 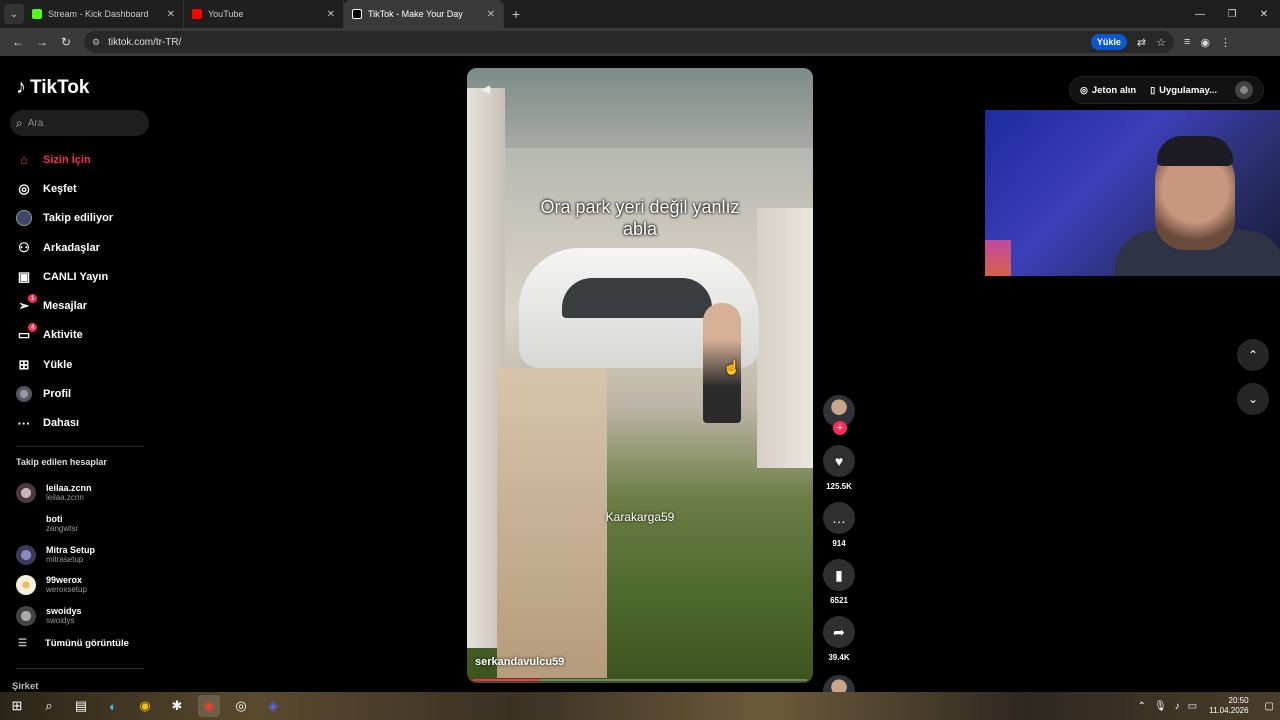 What do you see at coordinates (24, 276) in the screenshot?
I see `live-tv-icon: ▣` at bounding box center [24, 276].